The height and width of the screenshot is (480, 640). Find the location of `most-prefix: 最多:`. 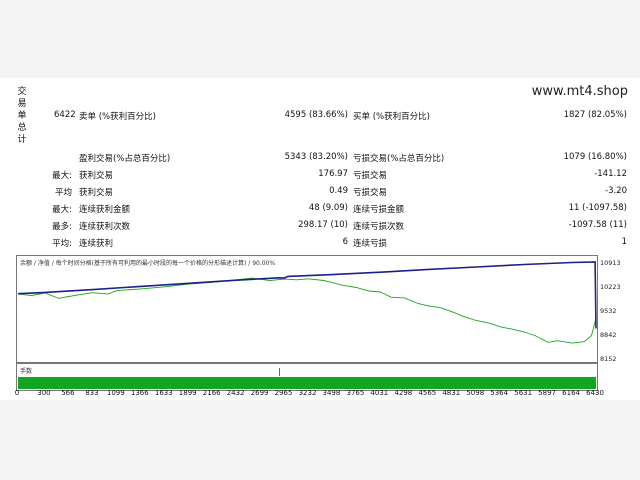

most-prefix: 最多: is located at coordinates (62, 227).